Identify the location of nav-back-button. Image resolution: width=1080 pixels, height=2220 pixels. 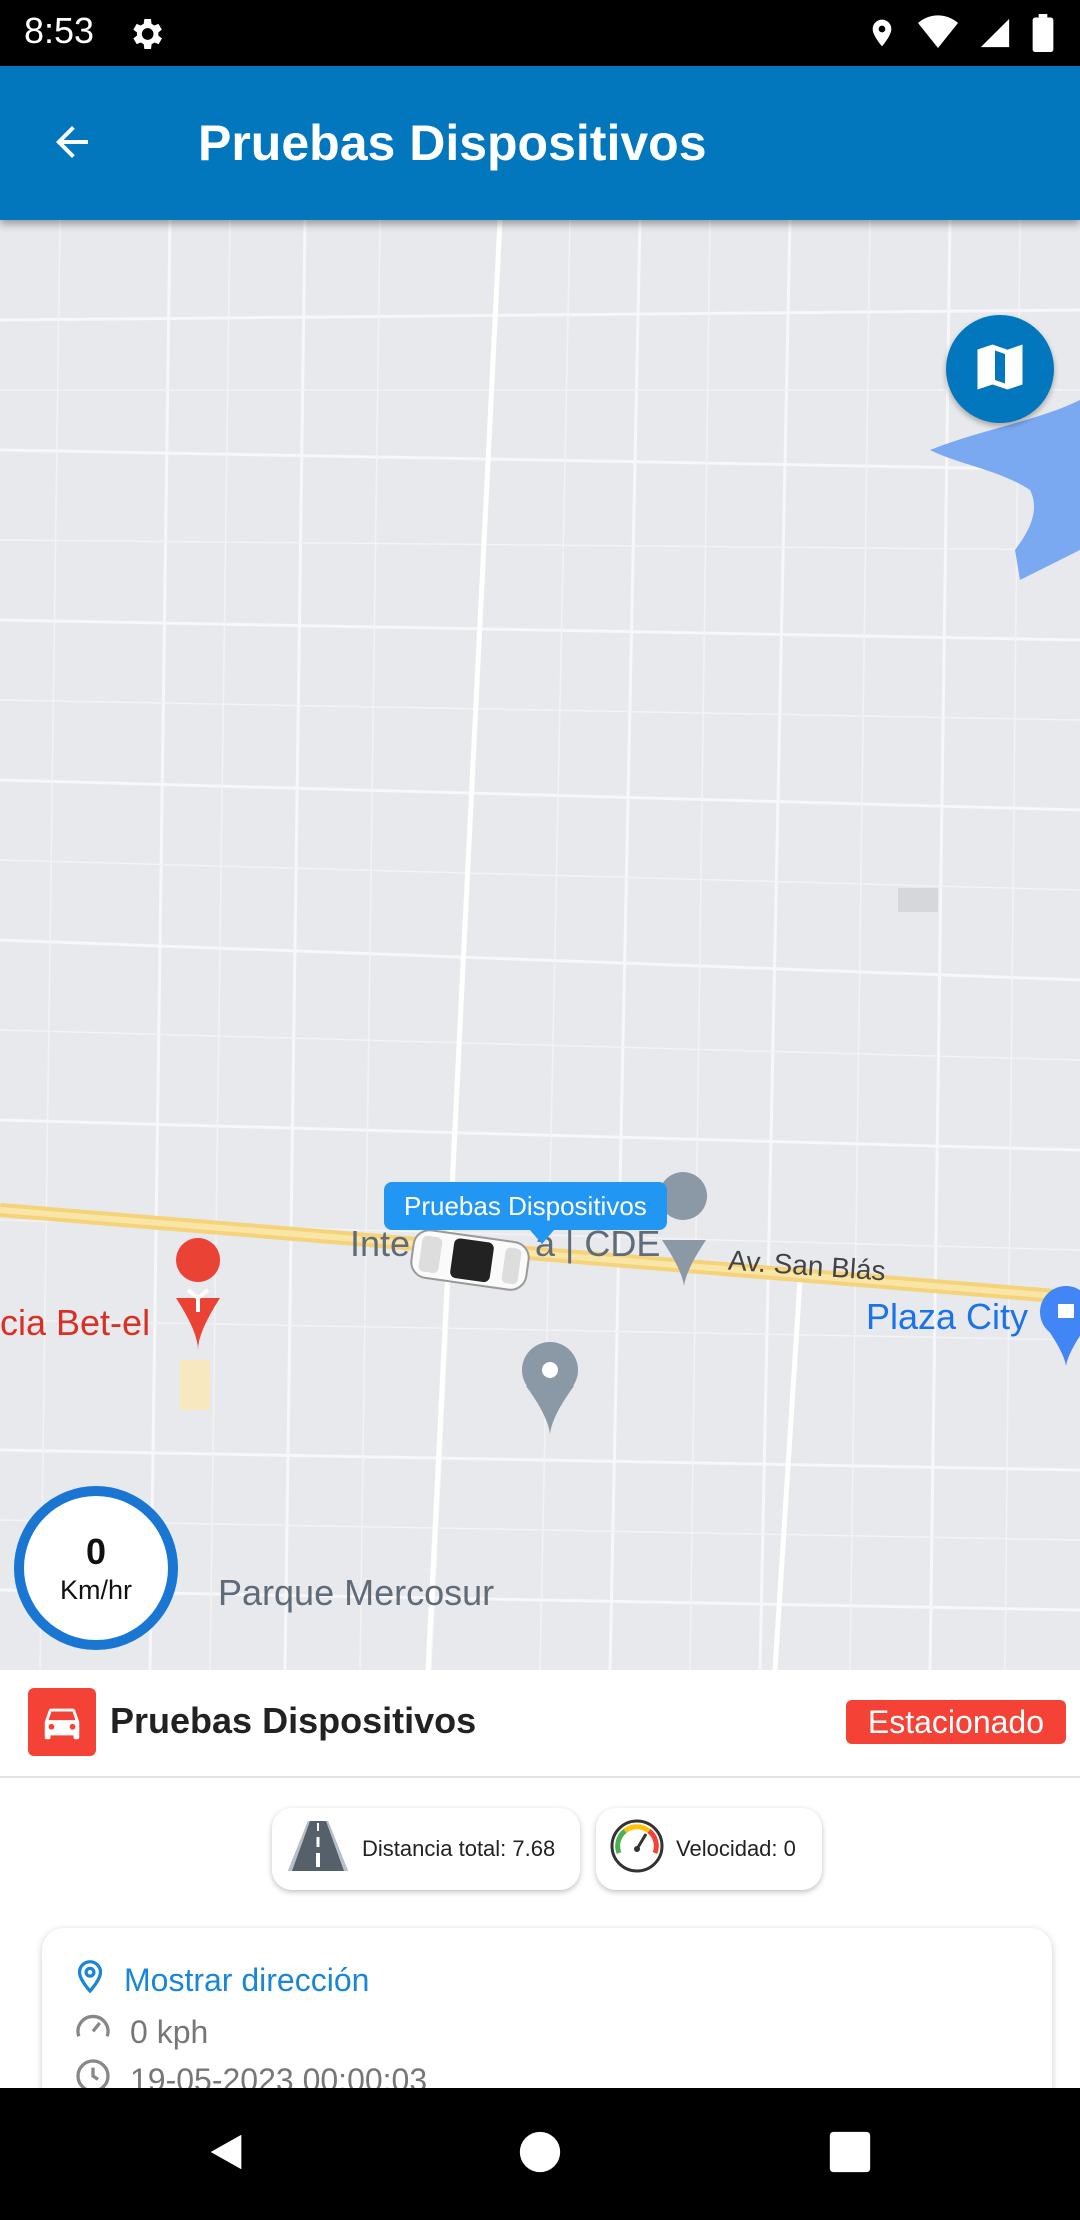
(226, 2154).